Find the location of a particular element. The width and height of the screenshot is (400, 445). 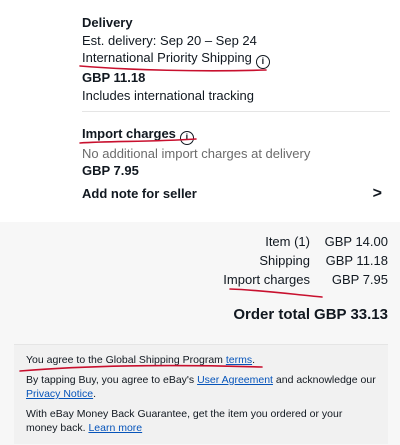

shipping-method: International Priority Shipping i is located at coordinates (236, 59).